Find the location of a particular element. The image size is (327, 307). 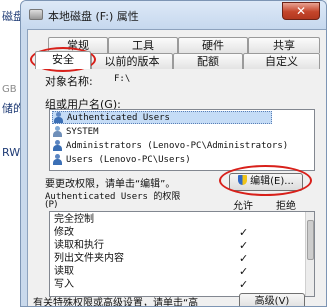

title-bar: 本地磁盘 (F:) 属性 ✕ is located at coordinates (173, 15).